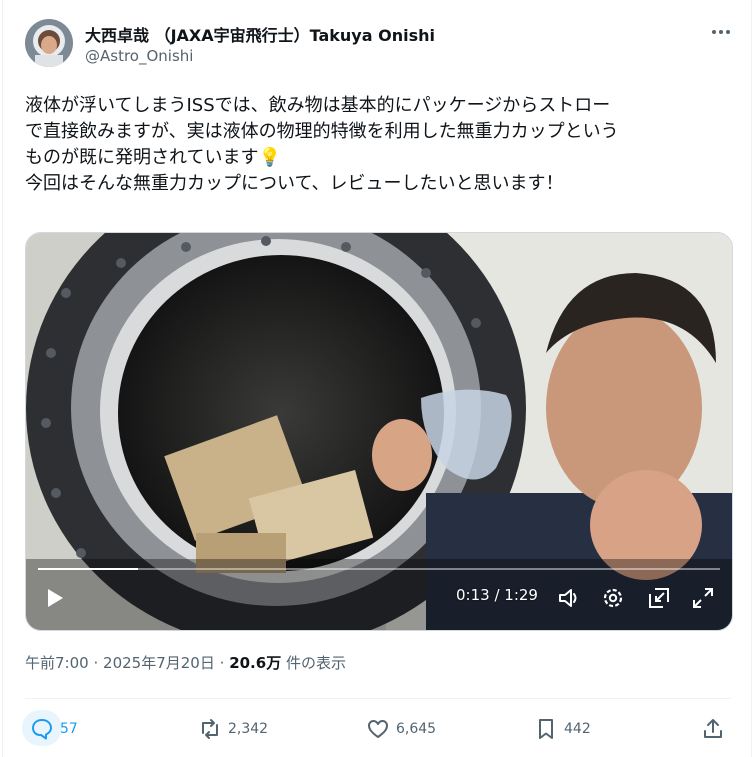 This screenshot has width=753, height=757. I want to click on reply-button: 57, so click(54, 729).